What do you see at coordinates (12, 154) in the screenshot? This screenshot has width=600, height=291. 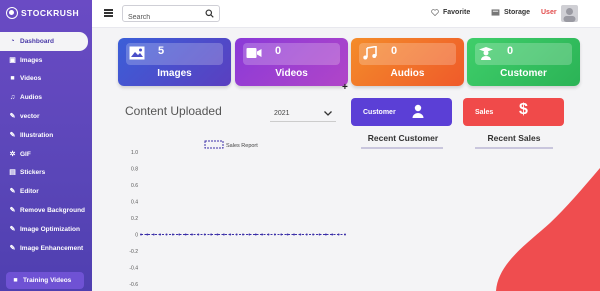 I see `gear-icon: ✲` at bounding box center [12, 154].